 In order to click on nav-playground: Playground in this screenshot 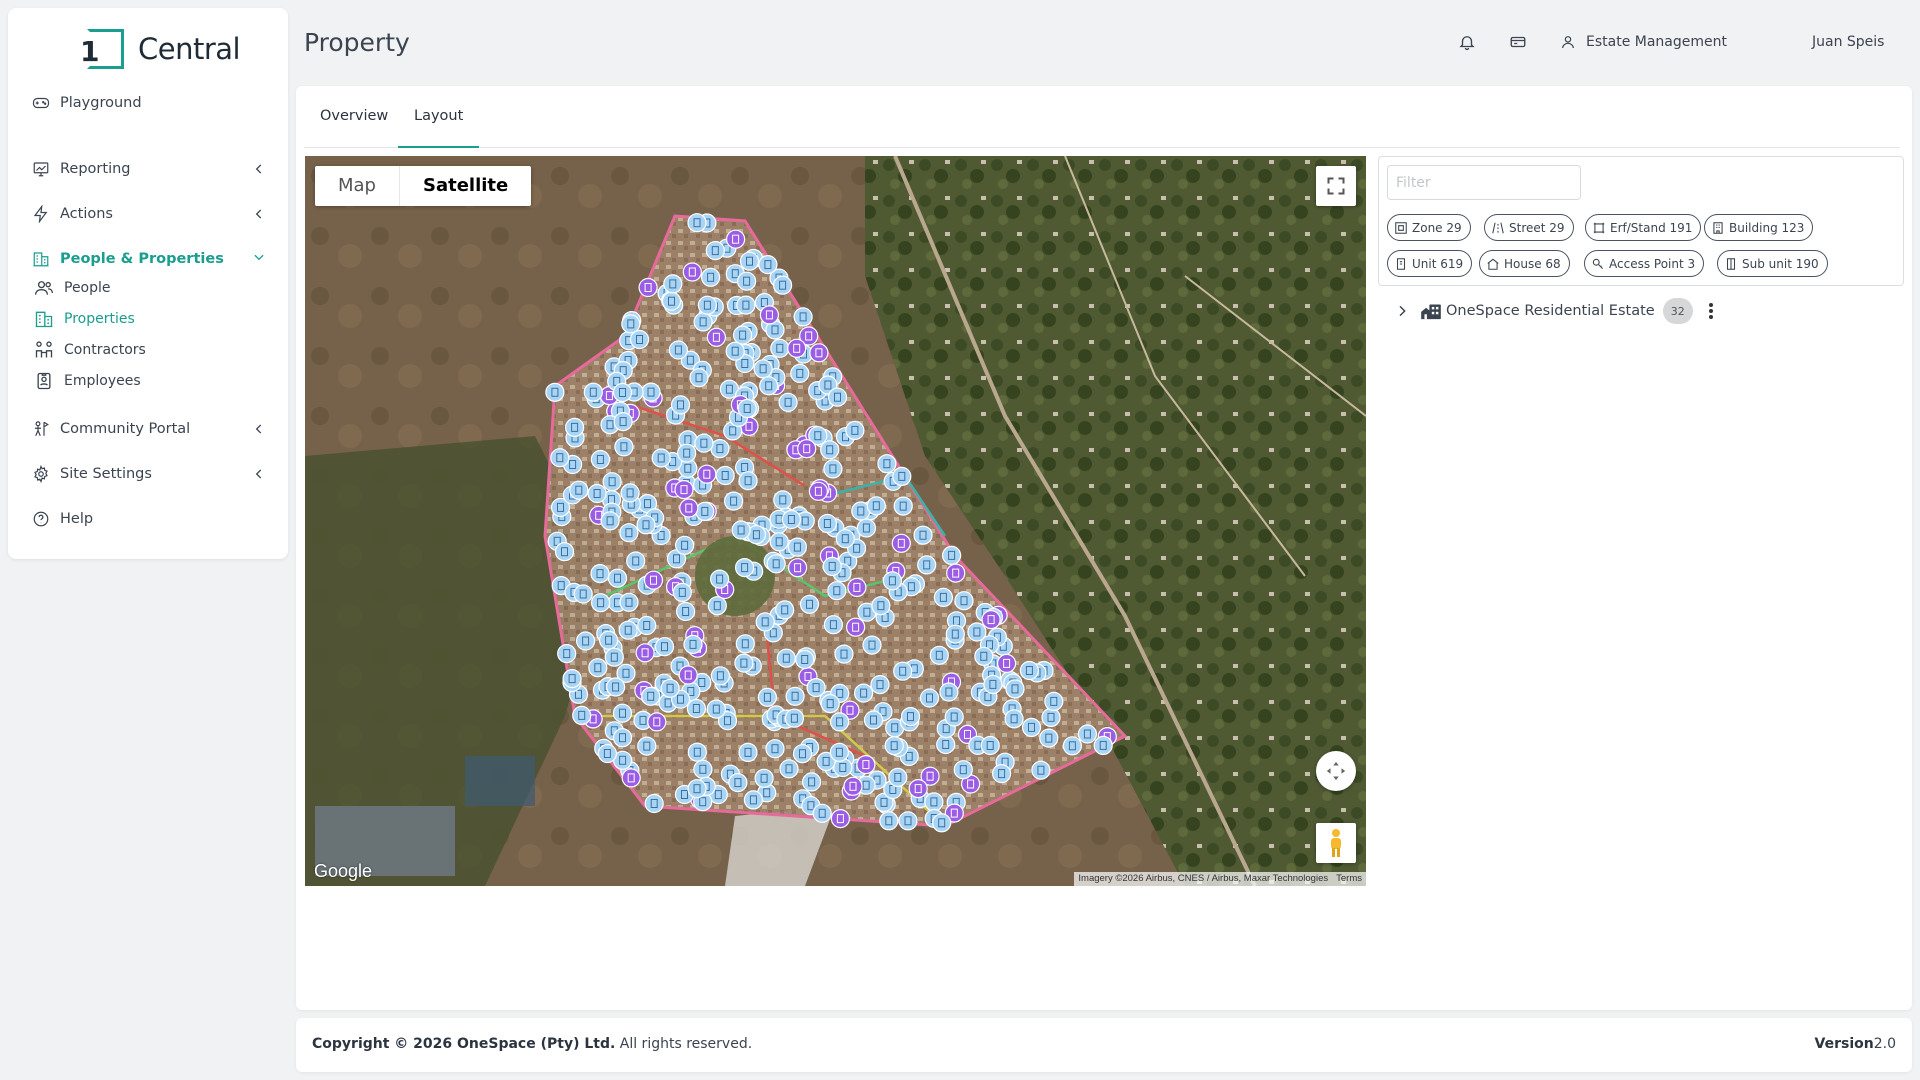, I will do `click(152, 103)`.